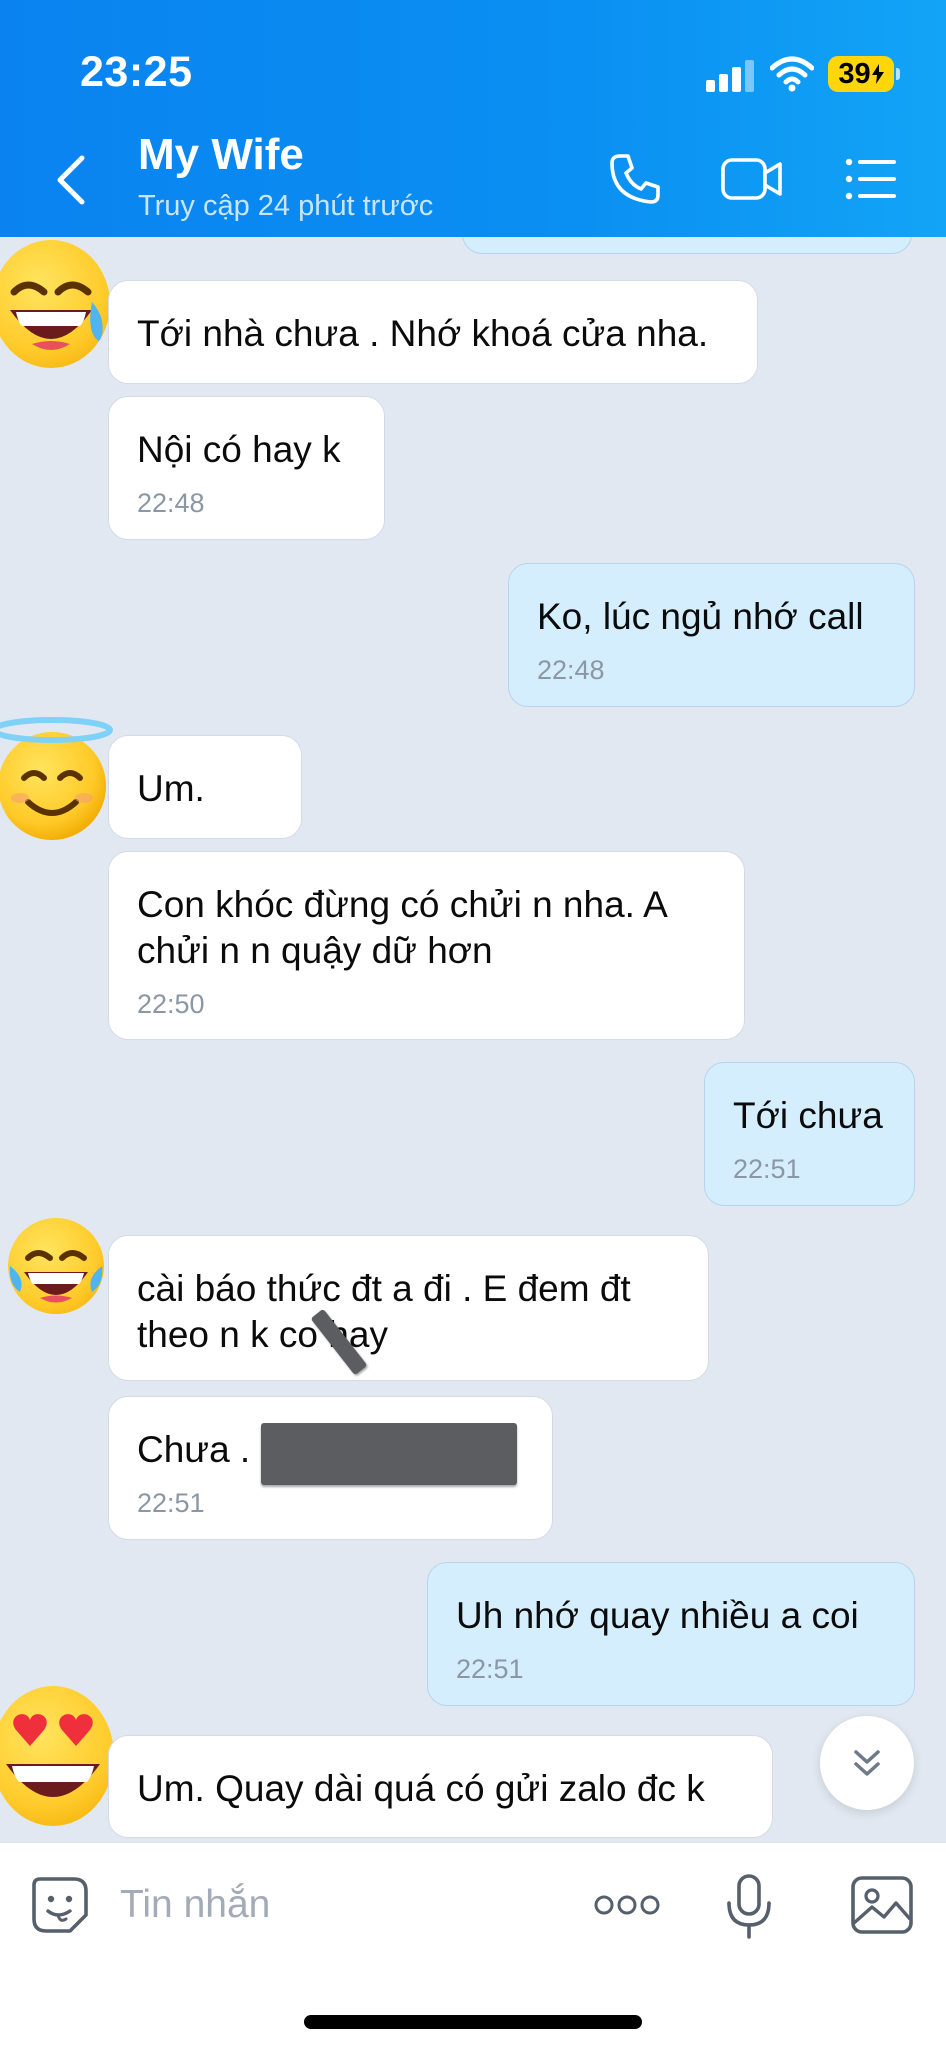 The height and width of the screenshot is (2048, 946). I want to click on contact-name: My Wife, so click(221, 155).